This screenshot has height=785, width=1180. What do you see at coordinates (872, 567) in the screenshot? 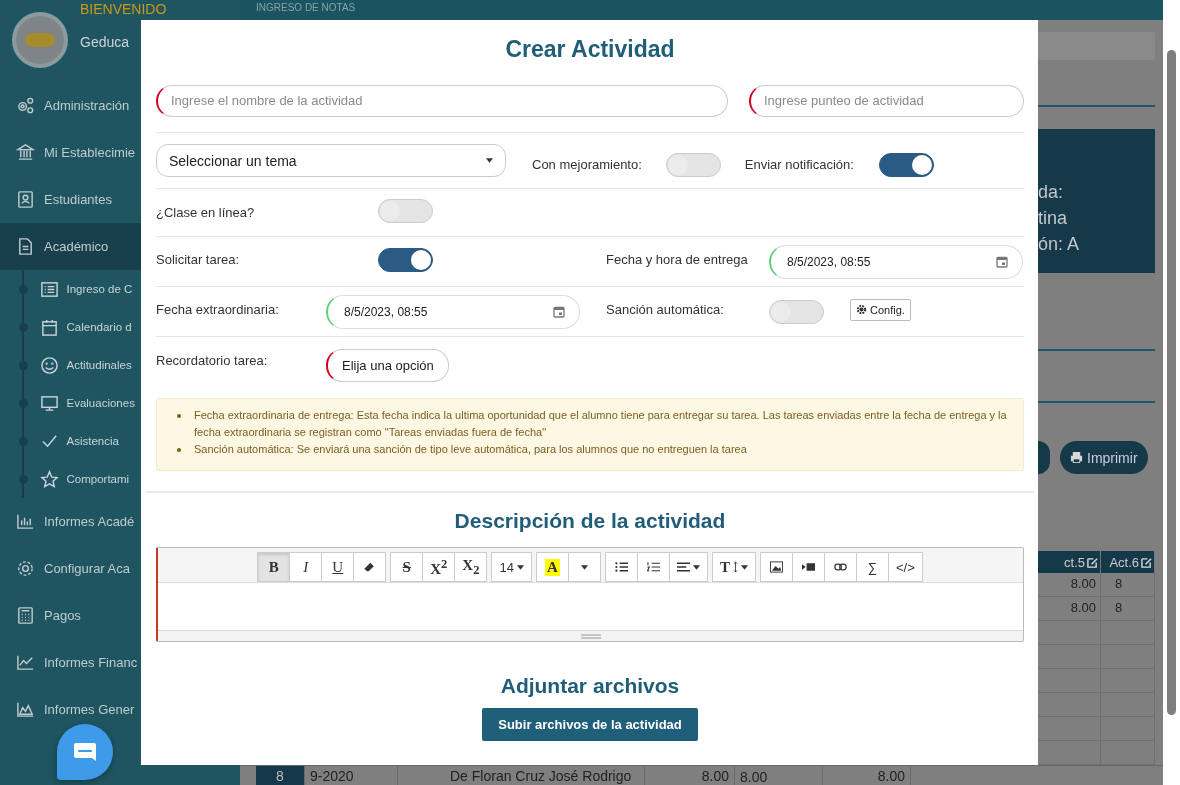
I see `formula-button: ∑` at bounding box center [872, 567].